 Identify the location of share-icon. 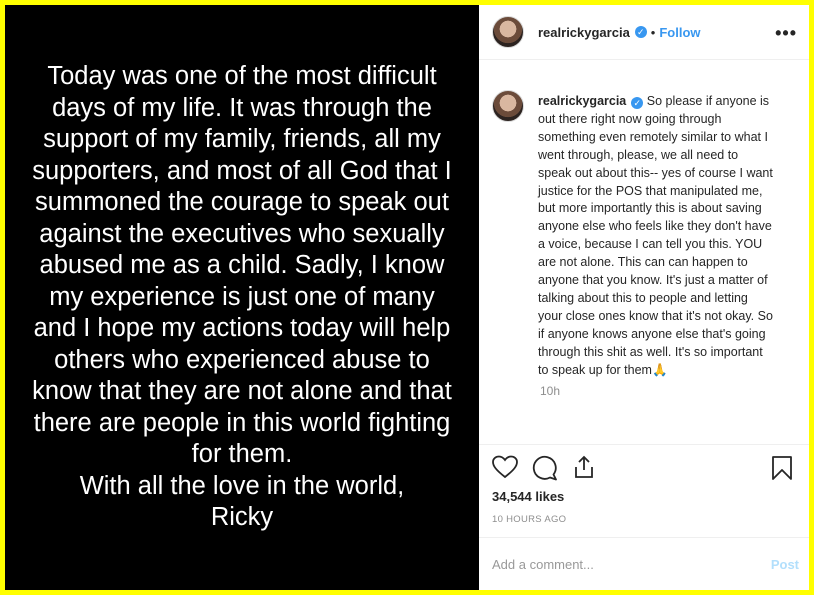
(584, 467).